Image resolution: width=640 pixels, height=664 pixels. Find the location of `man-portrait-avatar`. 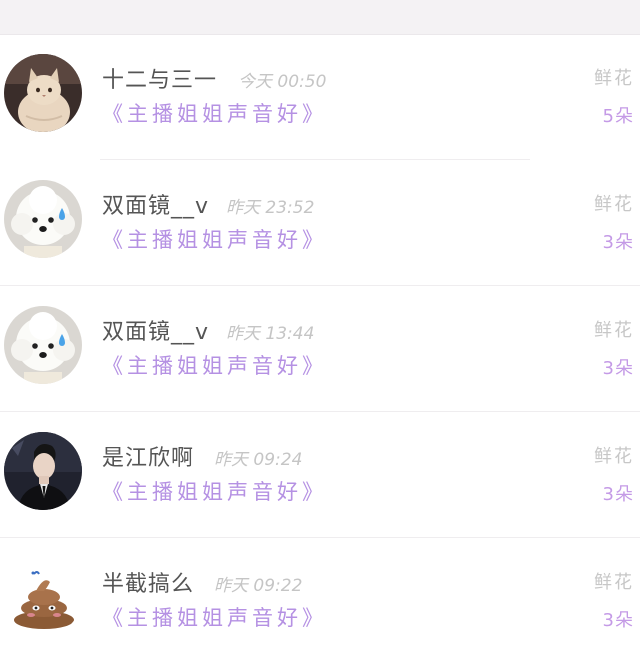

man-portrait-avatar is located at coordinates (43, 471).